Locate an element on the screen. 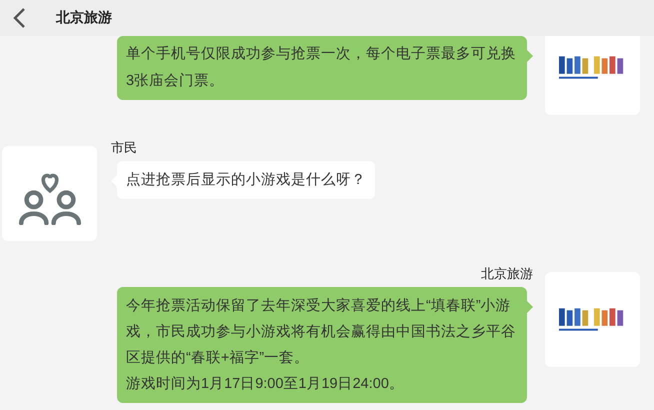  sender-name: 北京旅游 is located at coordinates (507, 274).